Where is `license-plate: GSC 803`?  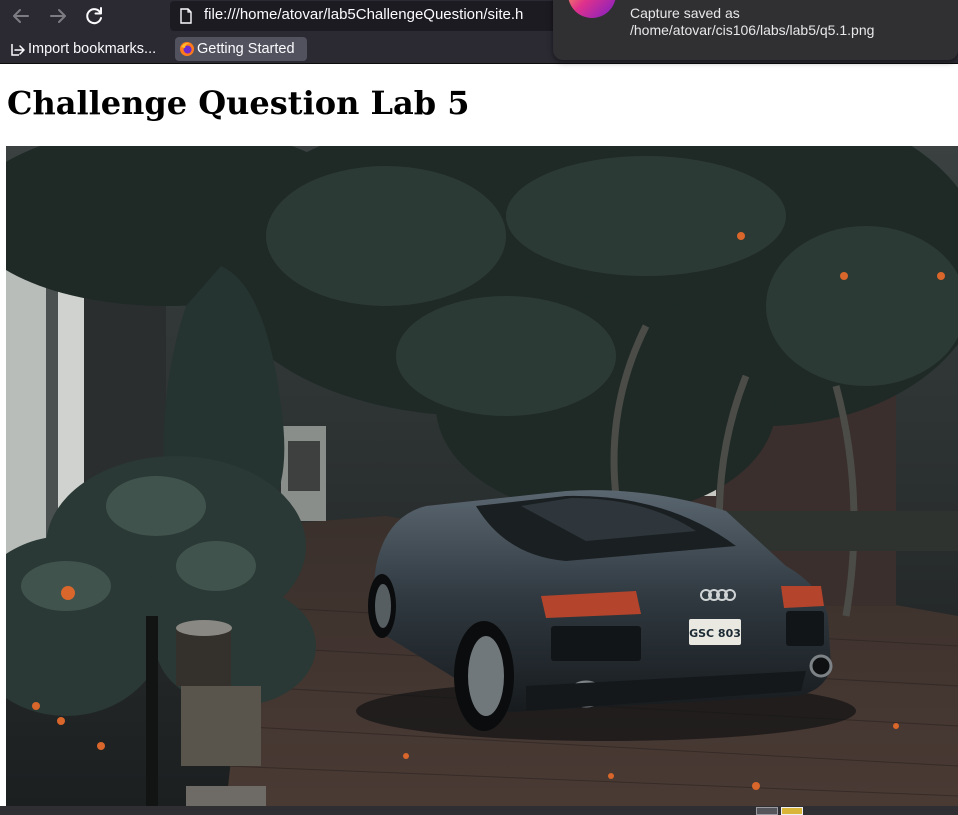
license-plate: GSC 803 is located at coordinates (715, 633).